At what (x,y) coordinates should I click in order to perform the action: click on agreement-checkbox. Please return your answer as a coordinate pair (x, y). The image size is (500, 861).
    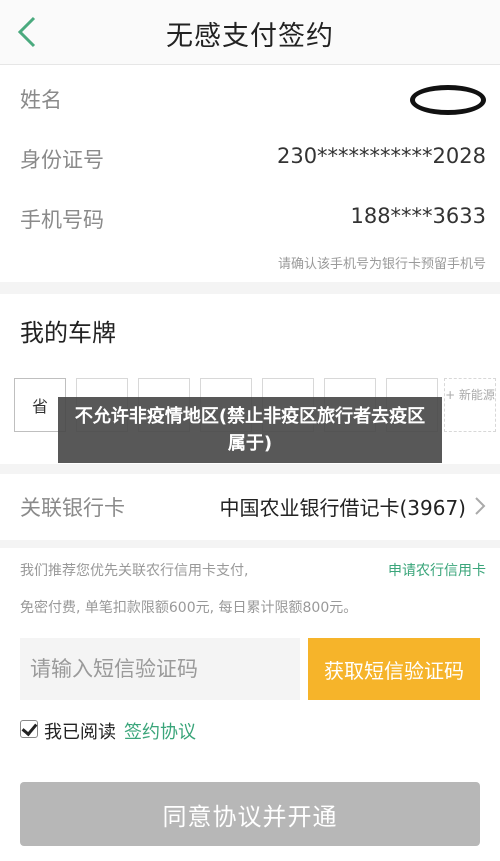
    Looking at the image, I should click on (29, 728).